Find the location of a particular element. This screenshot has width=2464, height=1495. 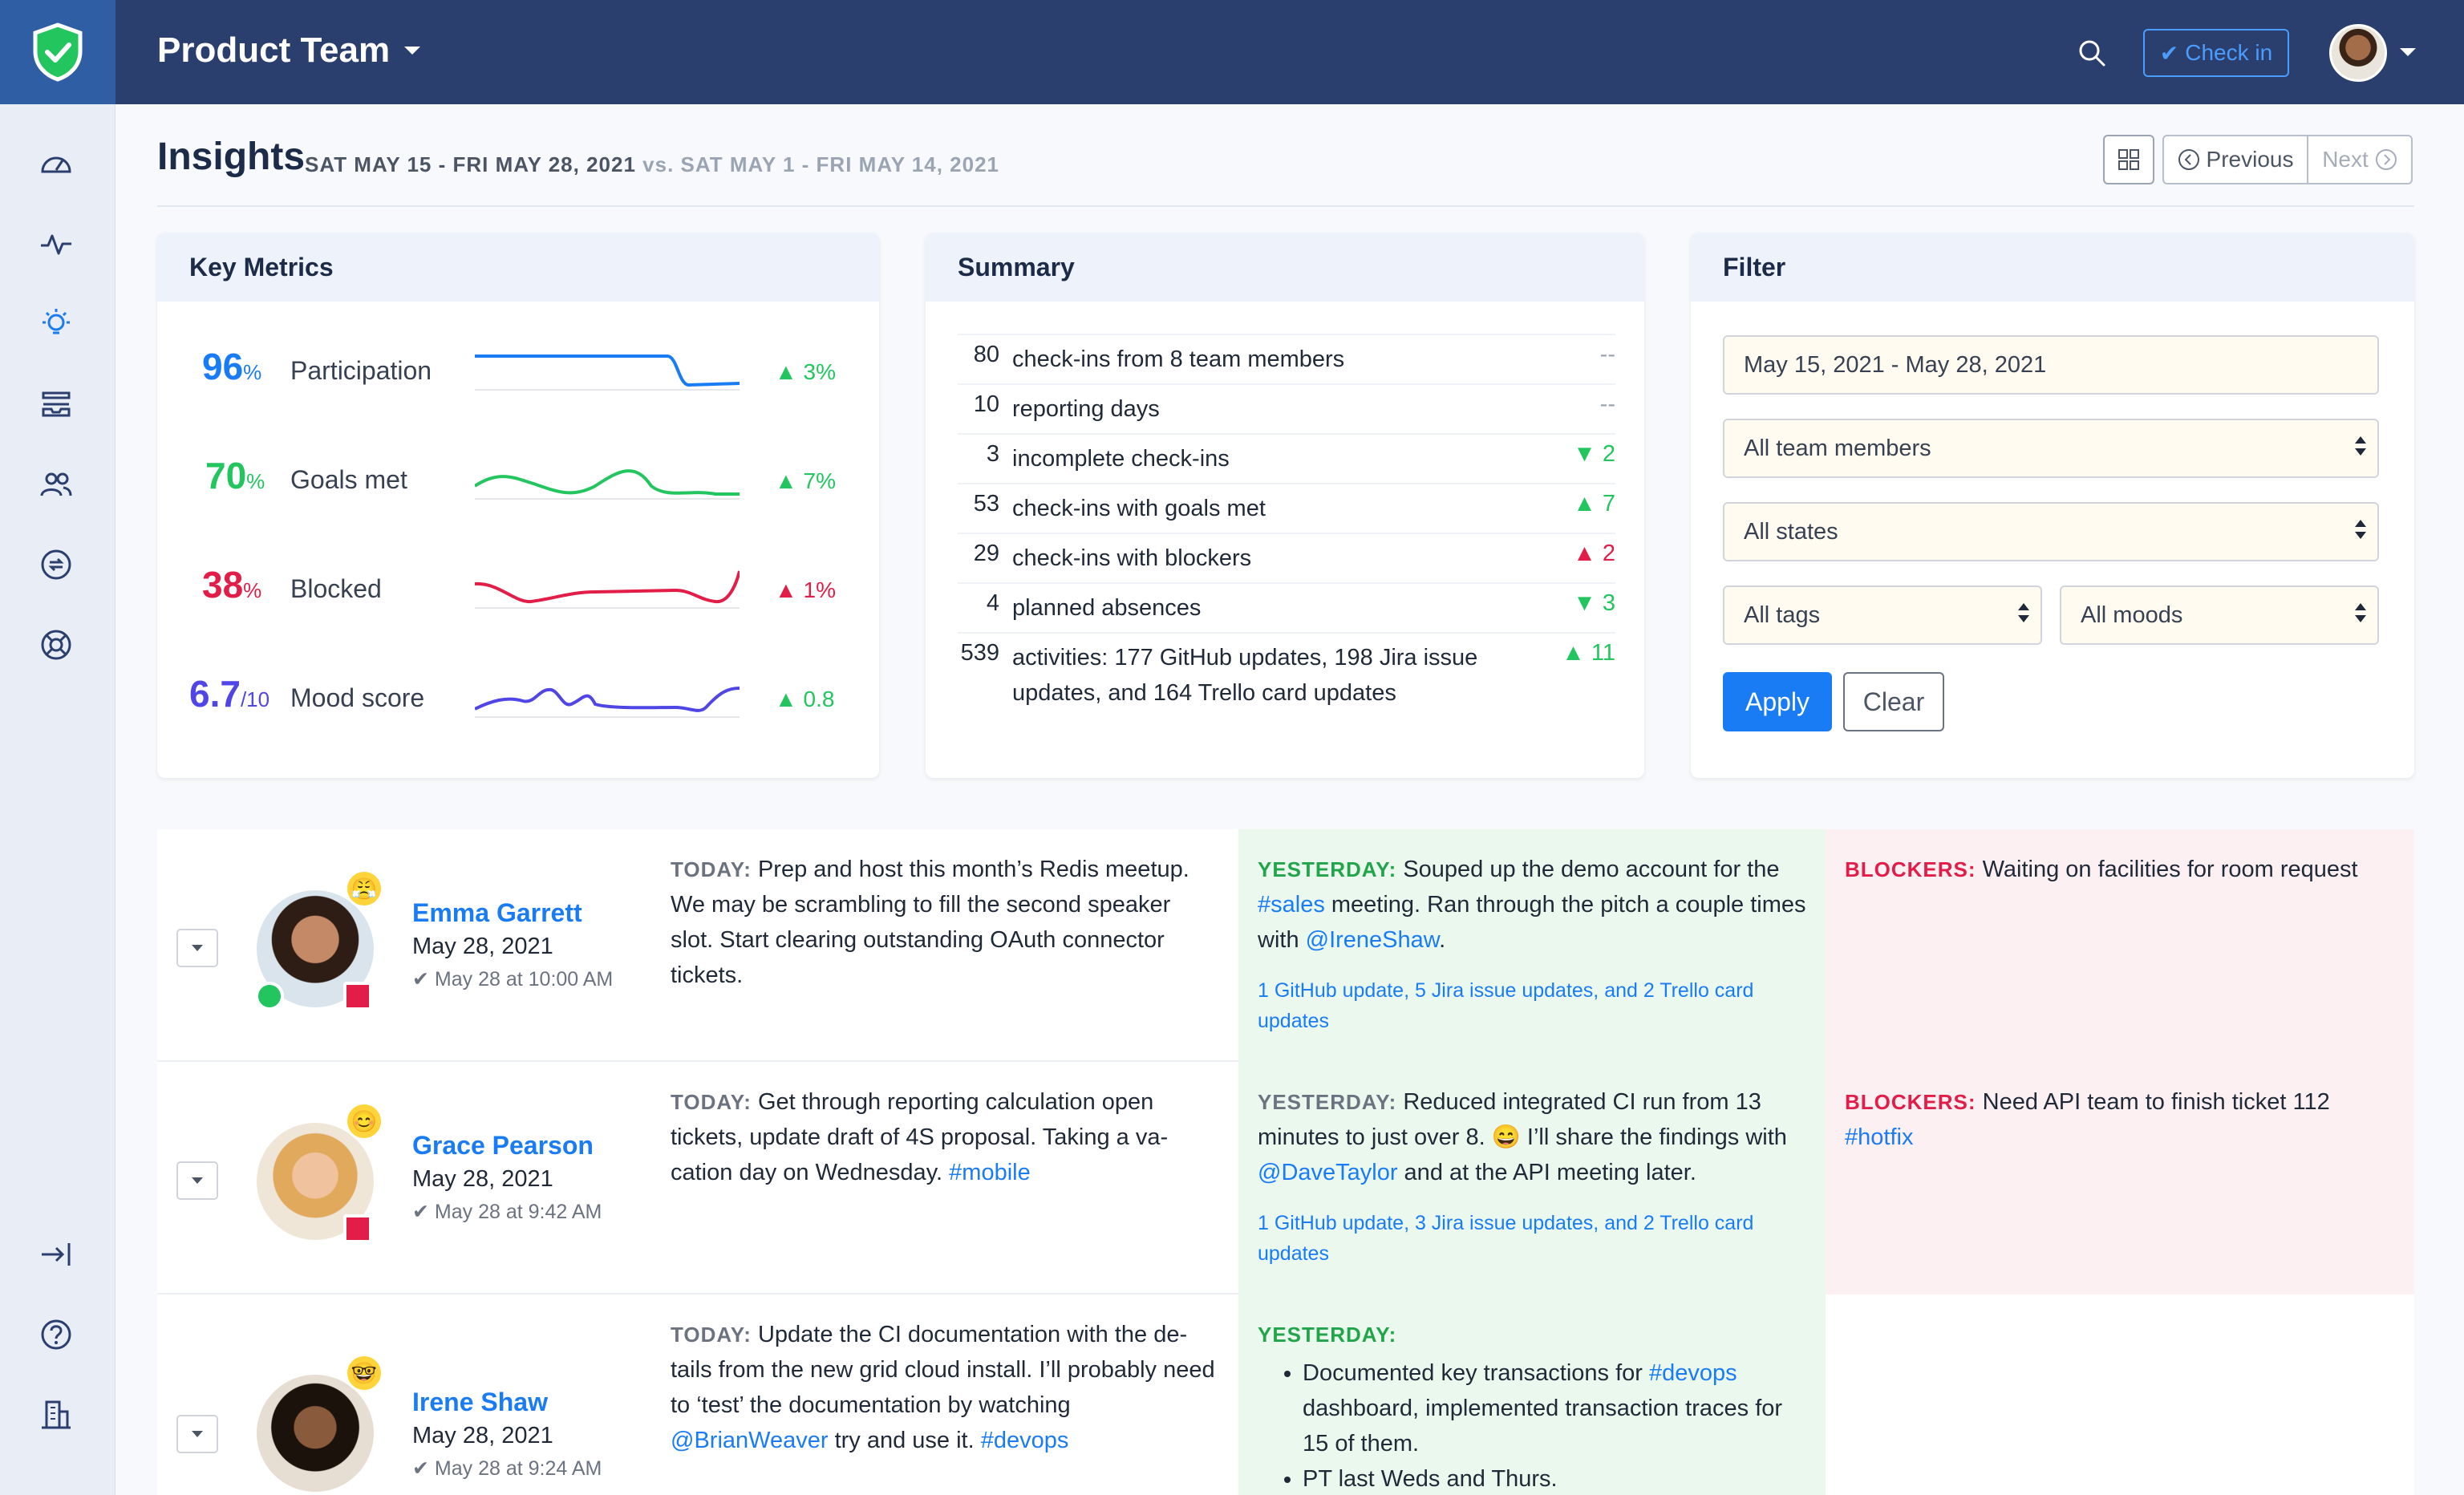

goals-met-status-icon is located at coordinates (269, 996).